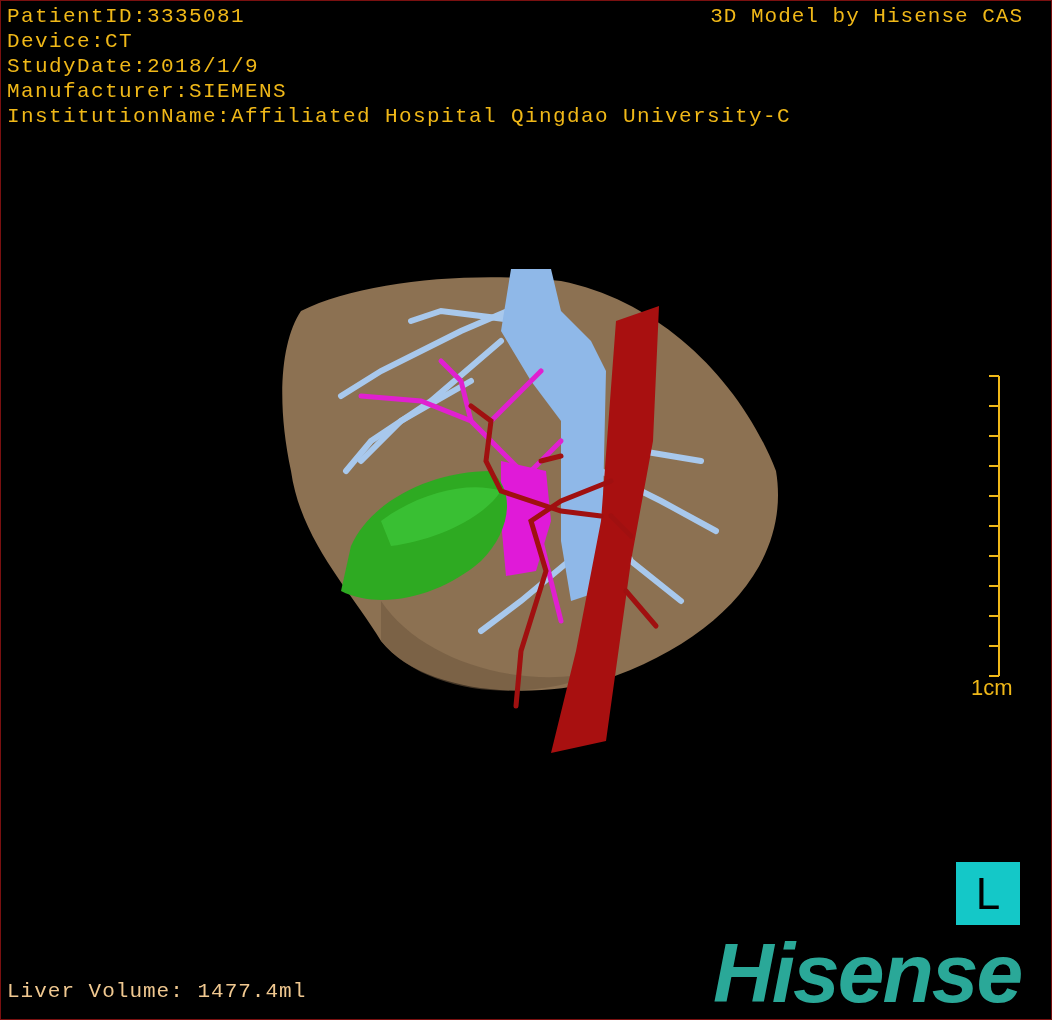 Image resolution: width=1052 pixels, height=1020 pixels. I want to click on scale-label: 1cm, so click(992, 688).